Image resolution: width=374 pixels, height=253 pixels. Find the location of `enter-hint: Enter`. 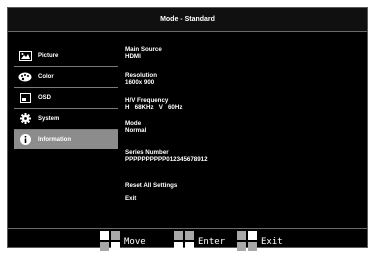

enter-hint: Enter is located at coordinates (199, 242).